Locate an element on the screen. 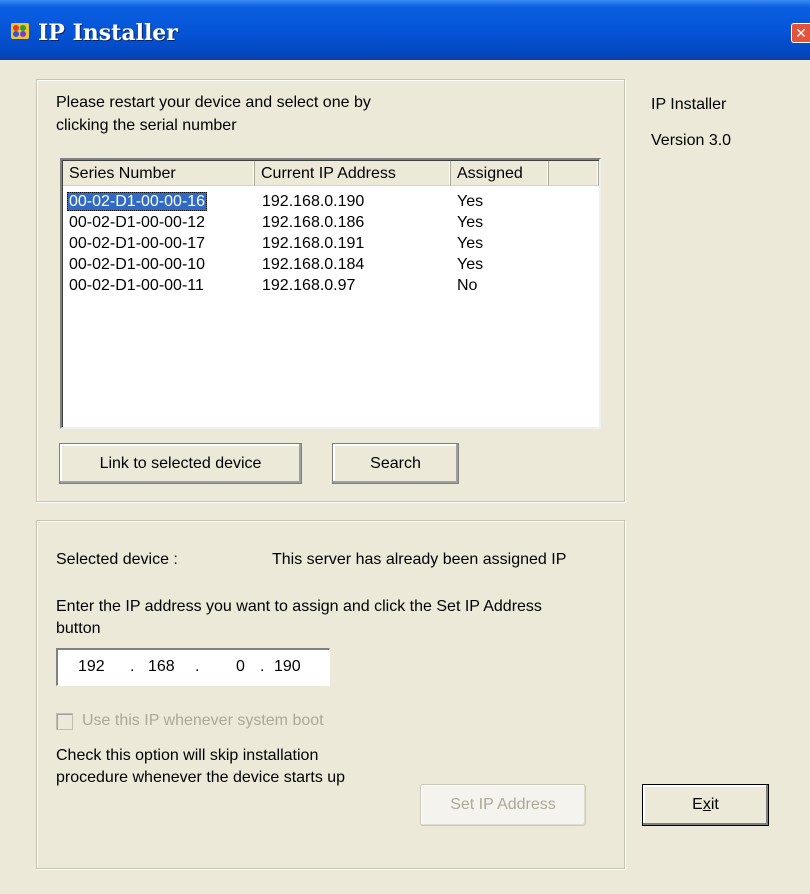  boot-note-line-1: Check this option will skip installation is located at coordinates (187, 755).